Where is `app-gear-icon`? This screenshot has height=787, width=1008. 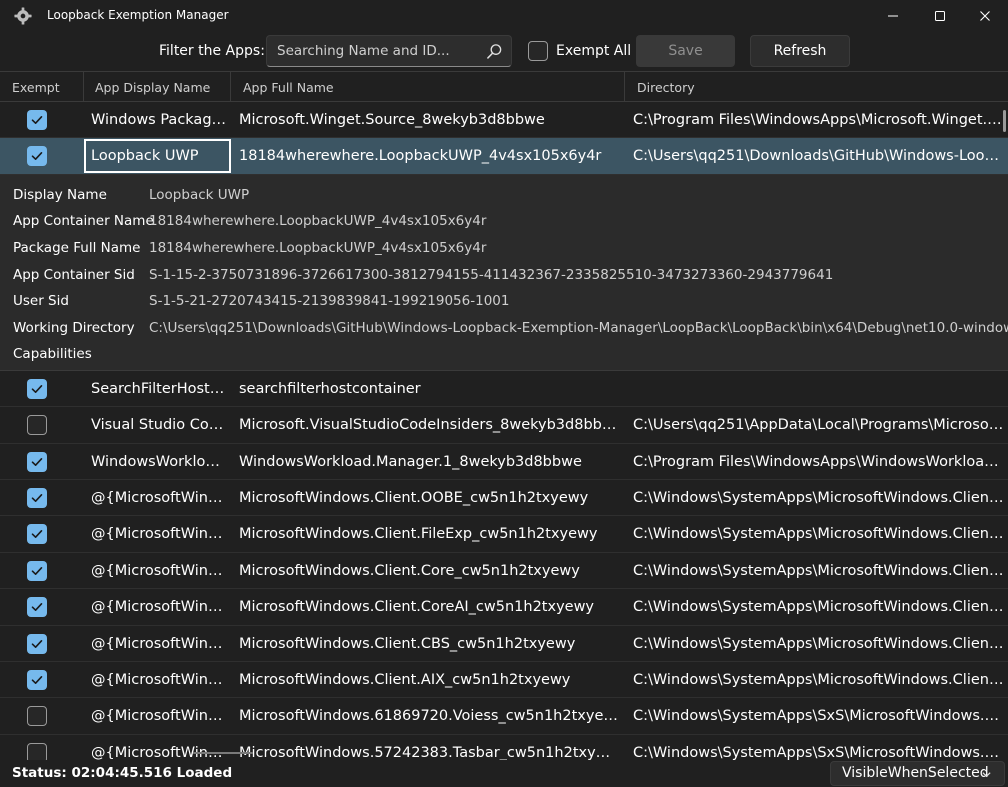 app-gear-icon is located at coordinates (23, 16).